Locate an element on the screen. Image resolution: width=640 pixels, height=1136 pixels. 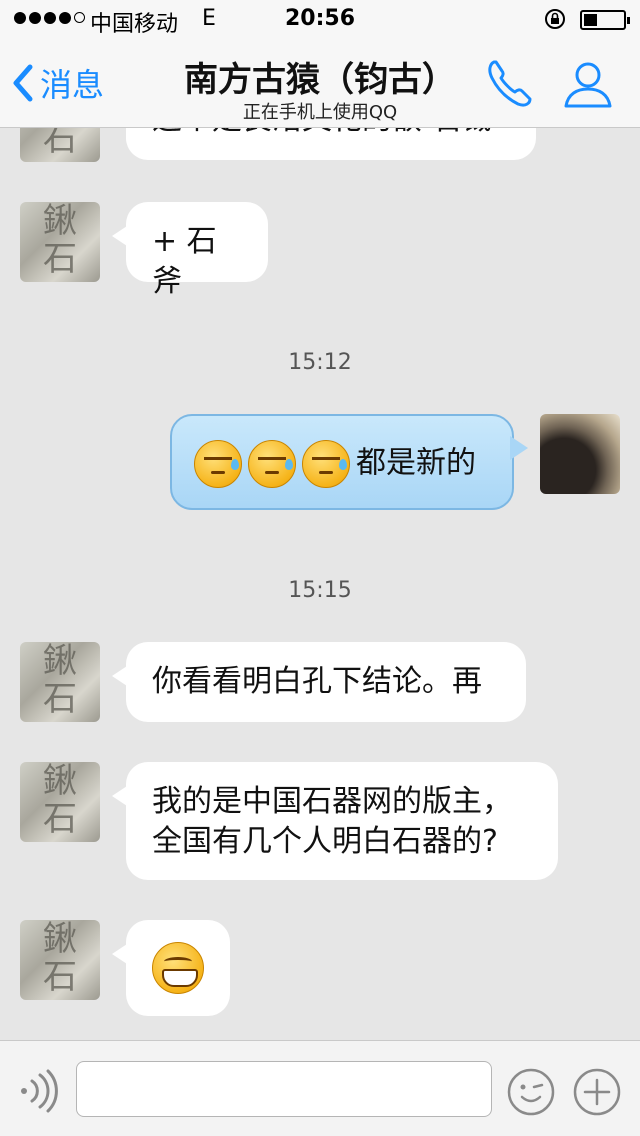
status-bar: 中国移动 E 20:56 is located at coordinates (320, 20).